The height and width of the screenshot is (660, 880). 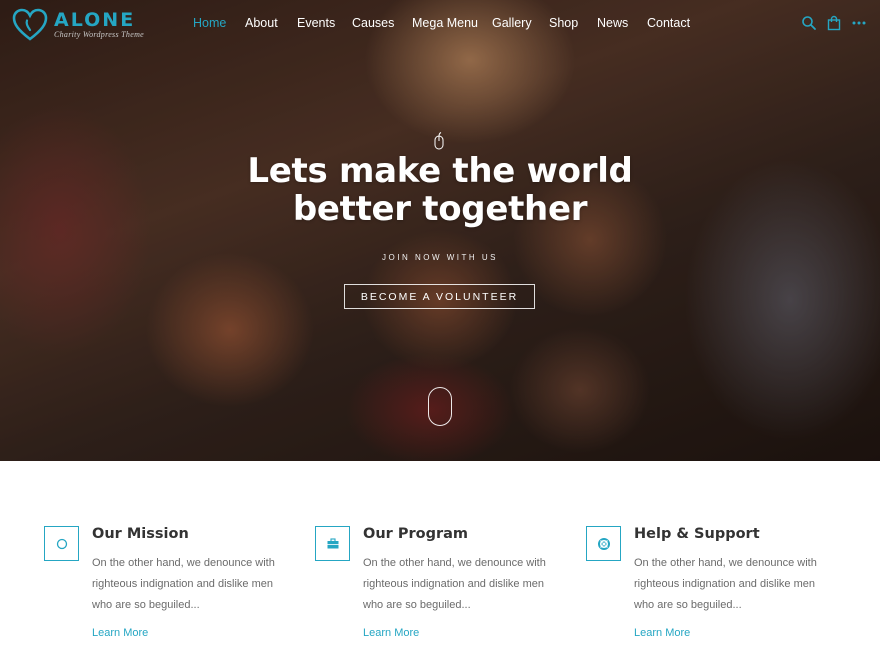 I want to click on become-volunteer-button: BECOME A VOLUNTEER, so click(x=439, y=296).